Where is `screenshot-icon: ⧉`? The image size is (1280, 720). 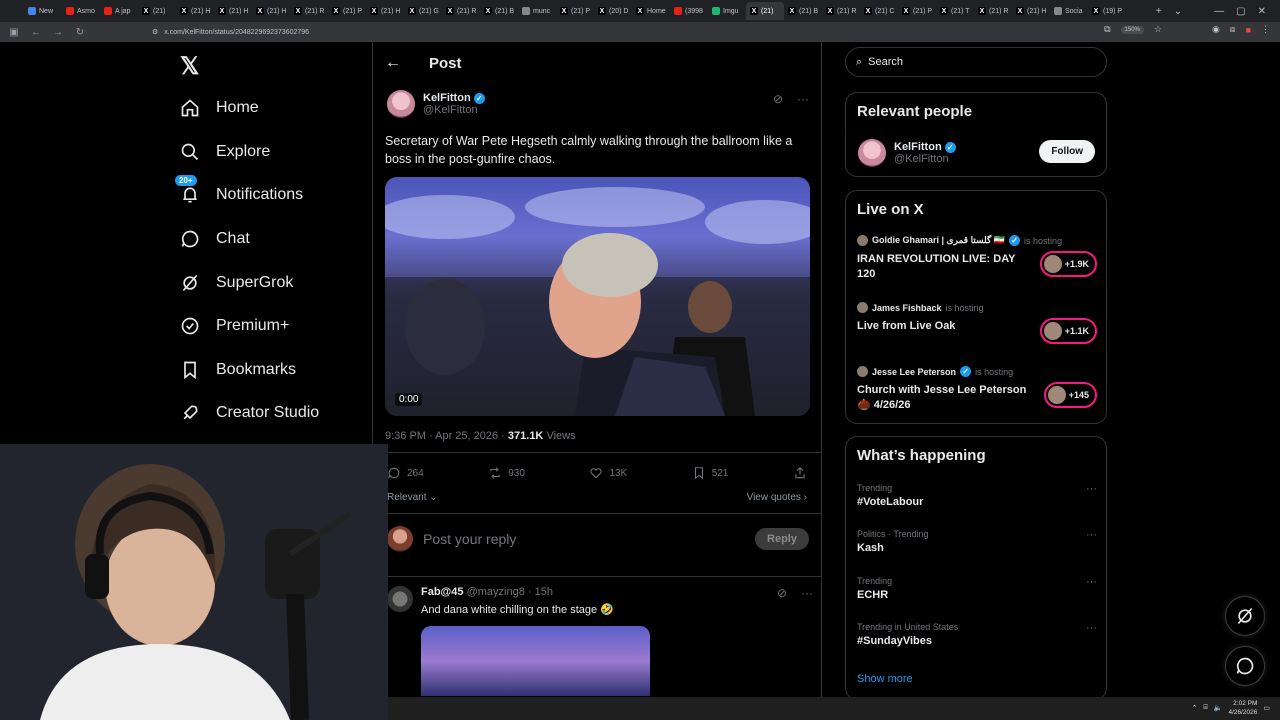
screenshot-icon: ⧉ is located at coordinates (1107, 29).